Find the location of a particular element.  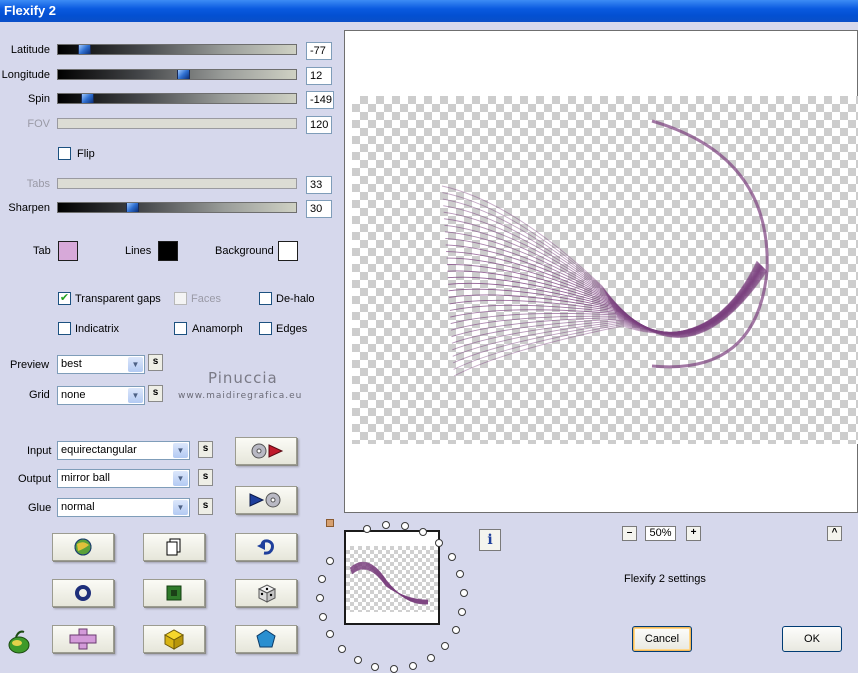

longitude-value: 12 is located at coordinates (319, 76).